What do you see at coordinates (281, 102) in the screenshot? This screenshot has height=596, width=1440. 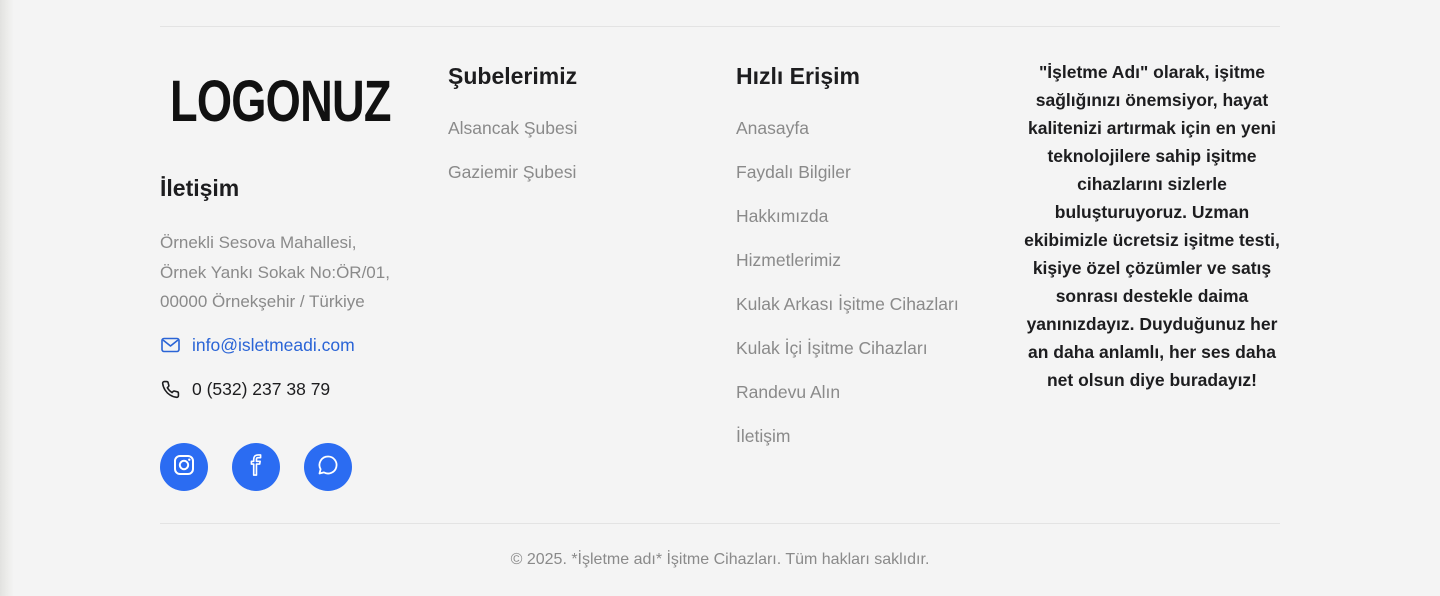 I see `brand-logo: LOGONUZ` at bounding box center [281, 102].